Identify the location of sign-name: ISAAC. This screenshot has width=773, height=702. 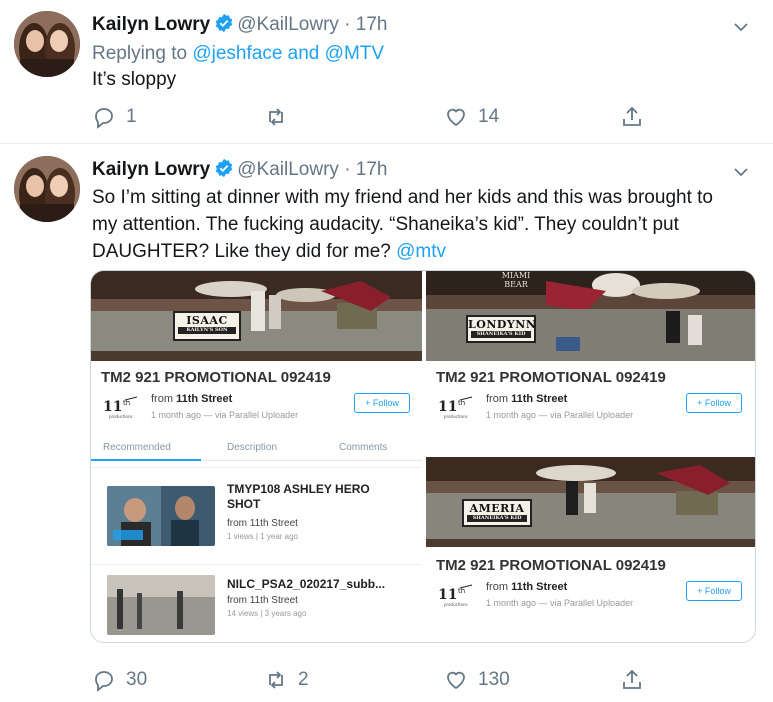
(207, 320).